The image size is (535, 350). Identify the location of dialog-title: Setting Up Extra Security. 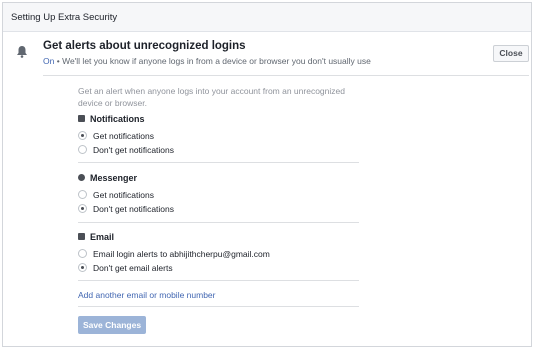
(64, 17).